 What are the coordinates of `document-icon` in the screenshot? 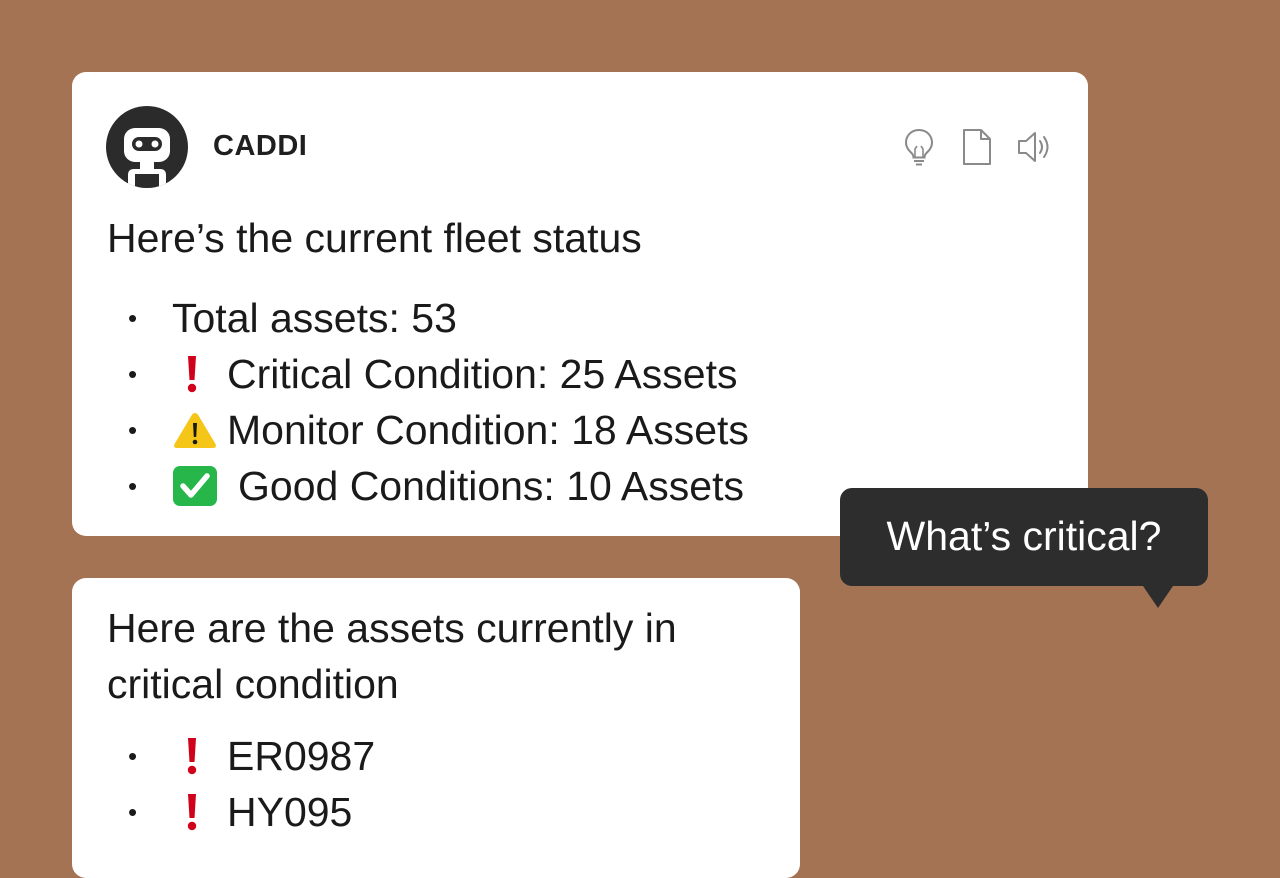 It's located at (977, 147).